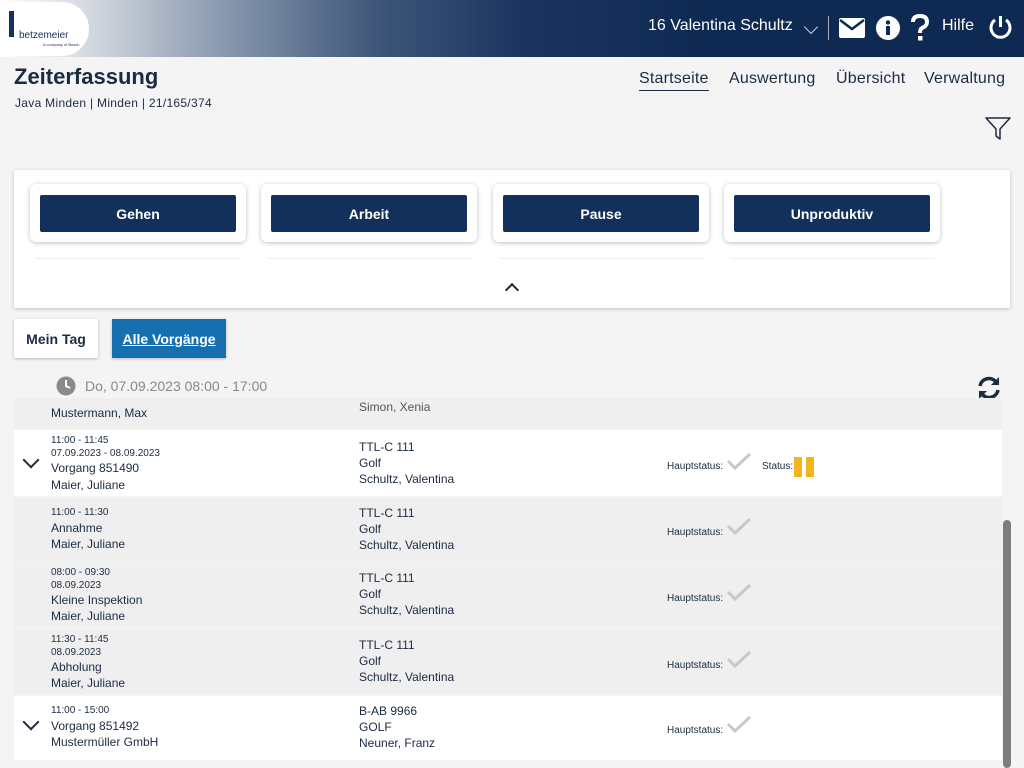 The image size is (1024, 768). Describe the element at coordinates (95, 726) in the screenshot. I see `row-title: Vorgang 851492` at that location.